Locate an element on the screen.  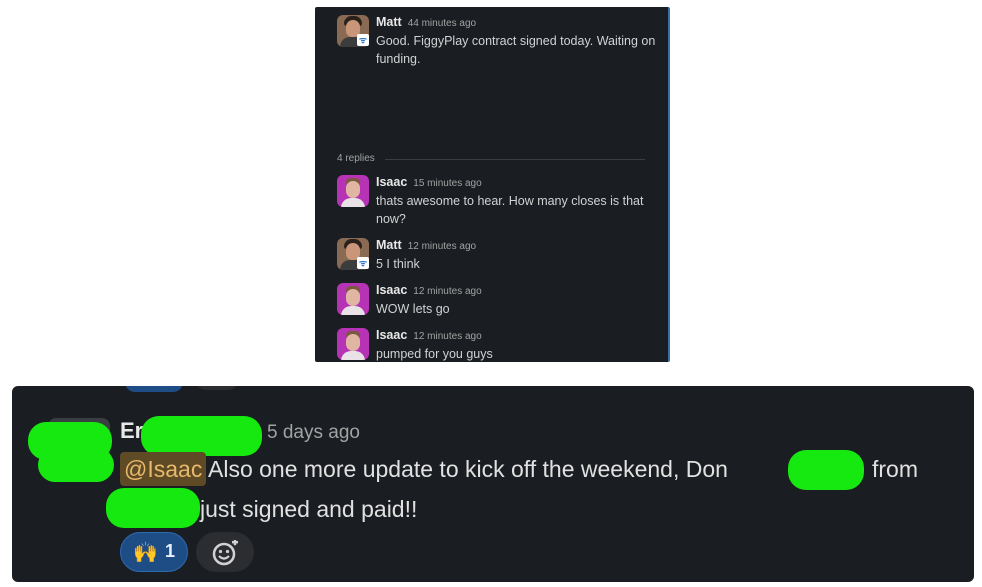
message-text-line2: just signed and paid!! is located at coordinates (309, 509).